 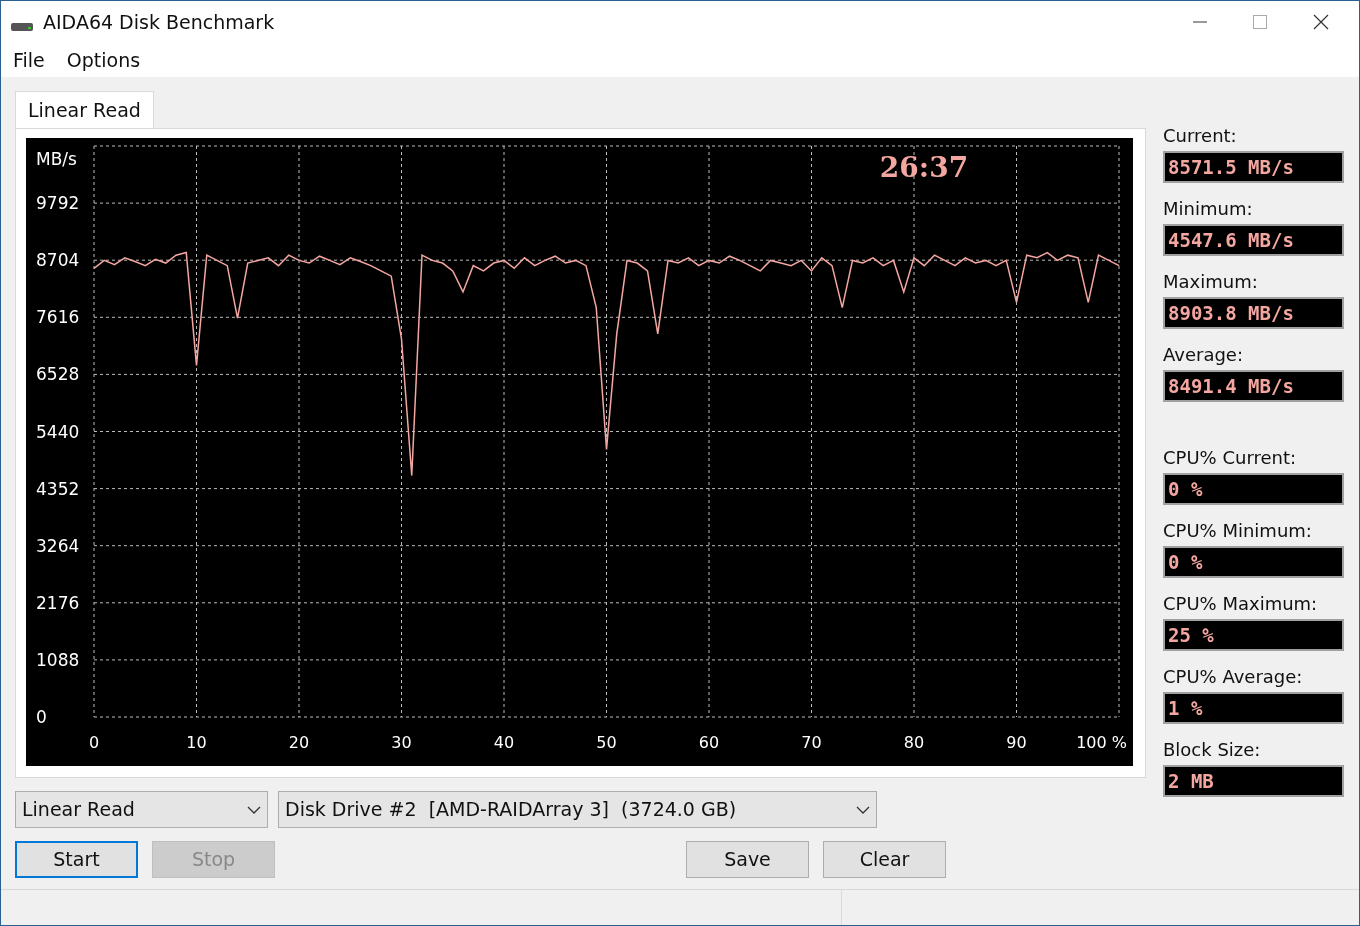 I want to click on stat-value: 4547.6 MB/s, so click(x=1253, y=240).